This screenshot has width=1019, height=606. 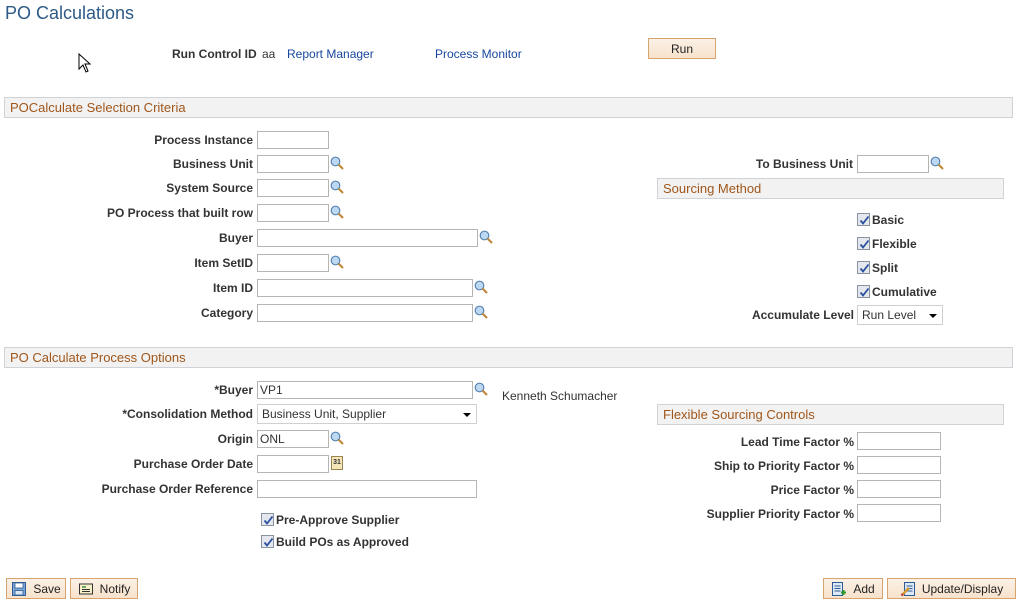 I want to click on build-pos-approved-label: Build POs as Approved, so click(x=342, y=542).